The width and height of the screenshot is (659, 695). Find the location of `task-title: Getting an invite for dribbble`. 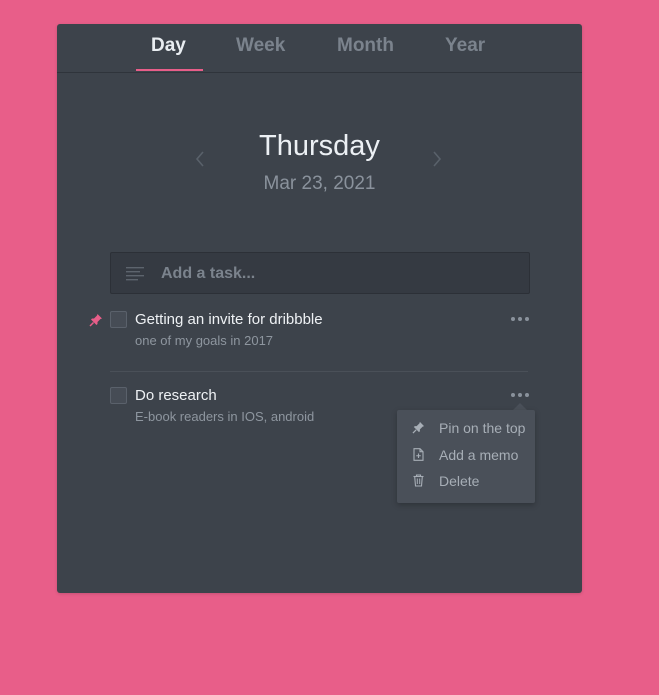

task-title: Getting an invite for dribbble is located at coordinates (229, 319).